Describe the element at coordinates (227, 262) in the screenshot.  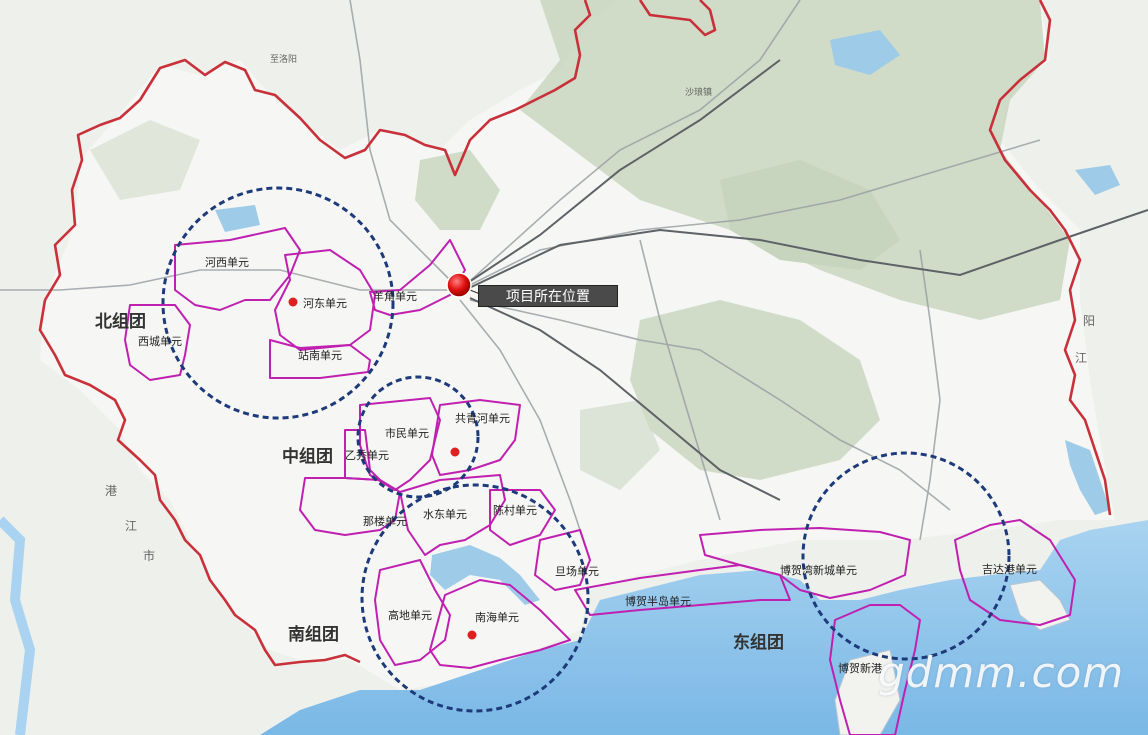
I see `unit-label-hexi: 河西单元` at that location.